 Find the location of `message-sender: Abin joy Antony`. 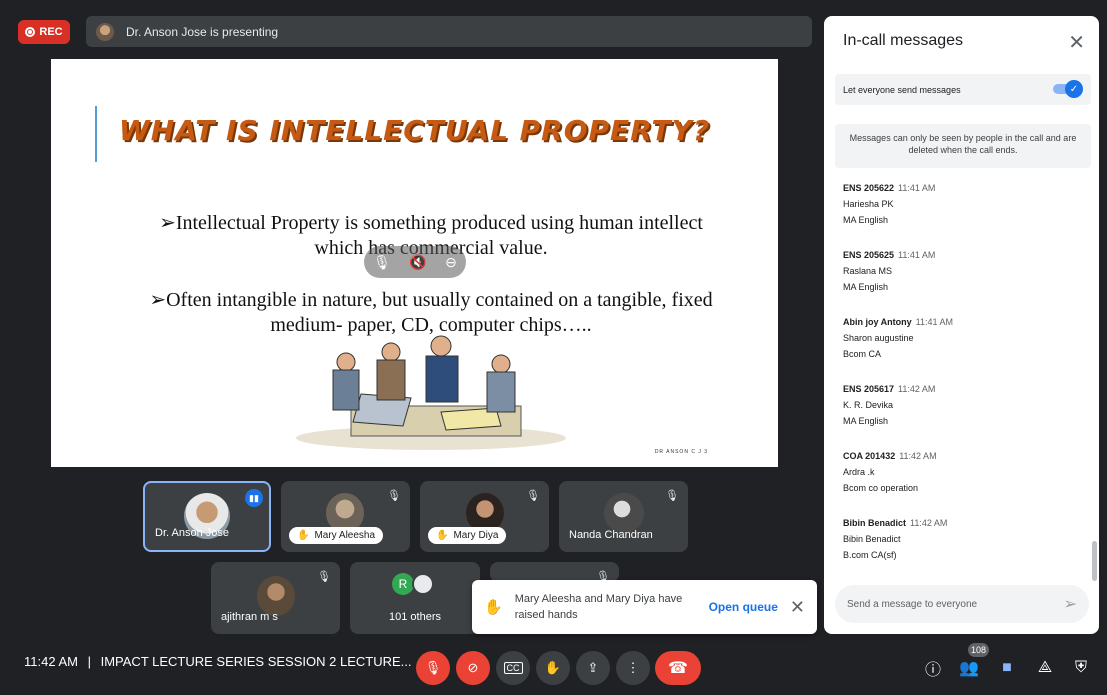

message-sender: Abin joy Antony is located at coordinates (877, 322).